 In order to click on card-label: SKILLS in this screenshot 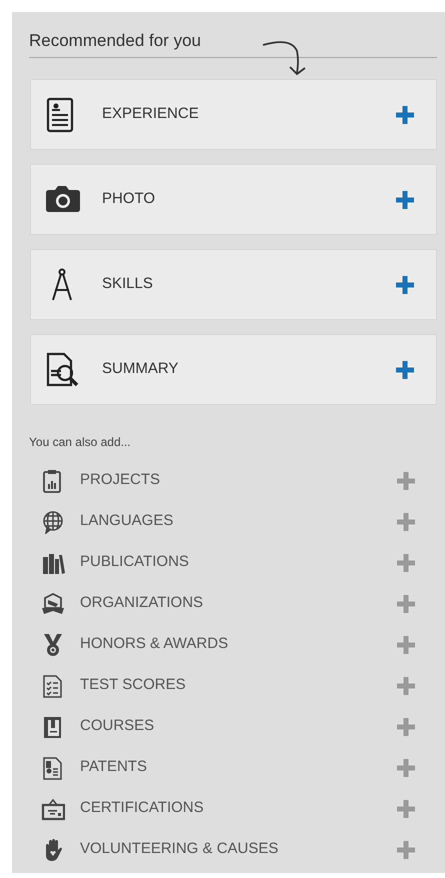, I will do `click(128, 284)`.